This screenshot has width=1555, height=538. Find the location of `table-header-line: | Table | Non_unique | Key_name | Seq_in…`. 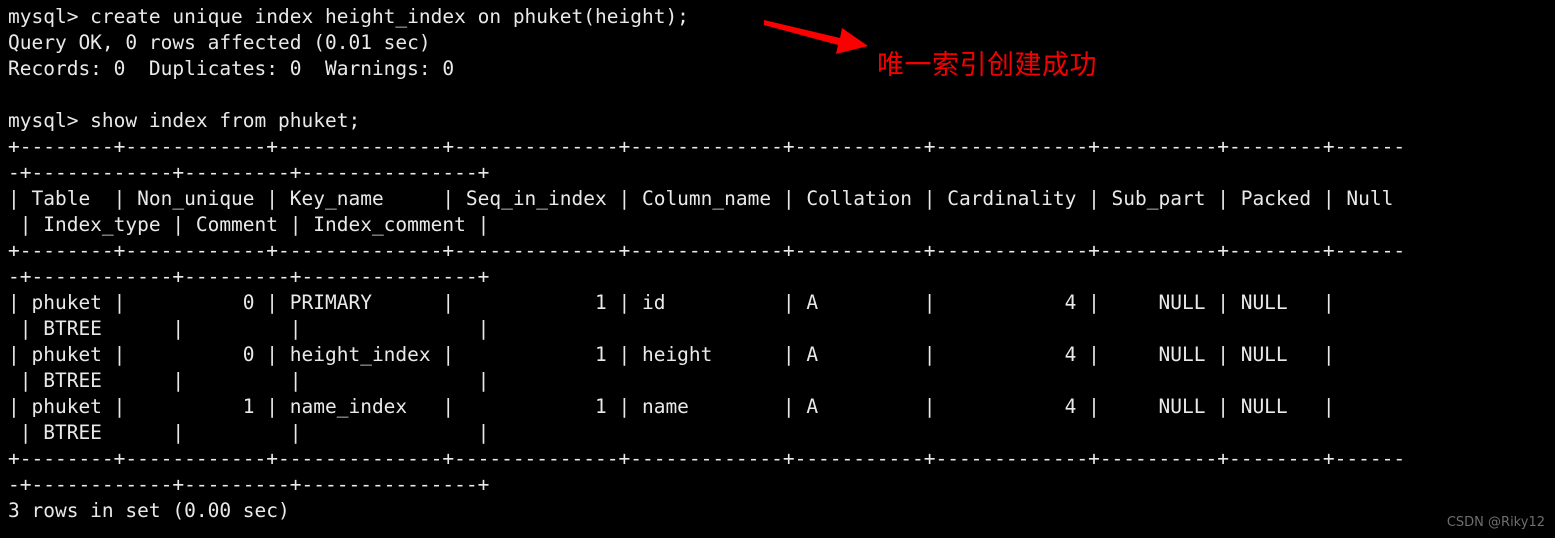

table-header-line: | Table | Non_unique | Key_name | Seq_in… is located at coordinates (701, 198).